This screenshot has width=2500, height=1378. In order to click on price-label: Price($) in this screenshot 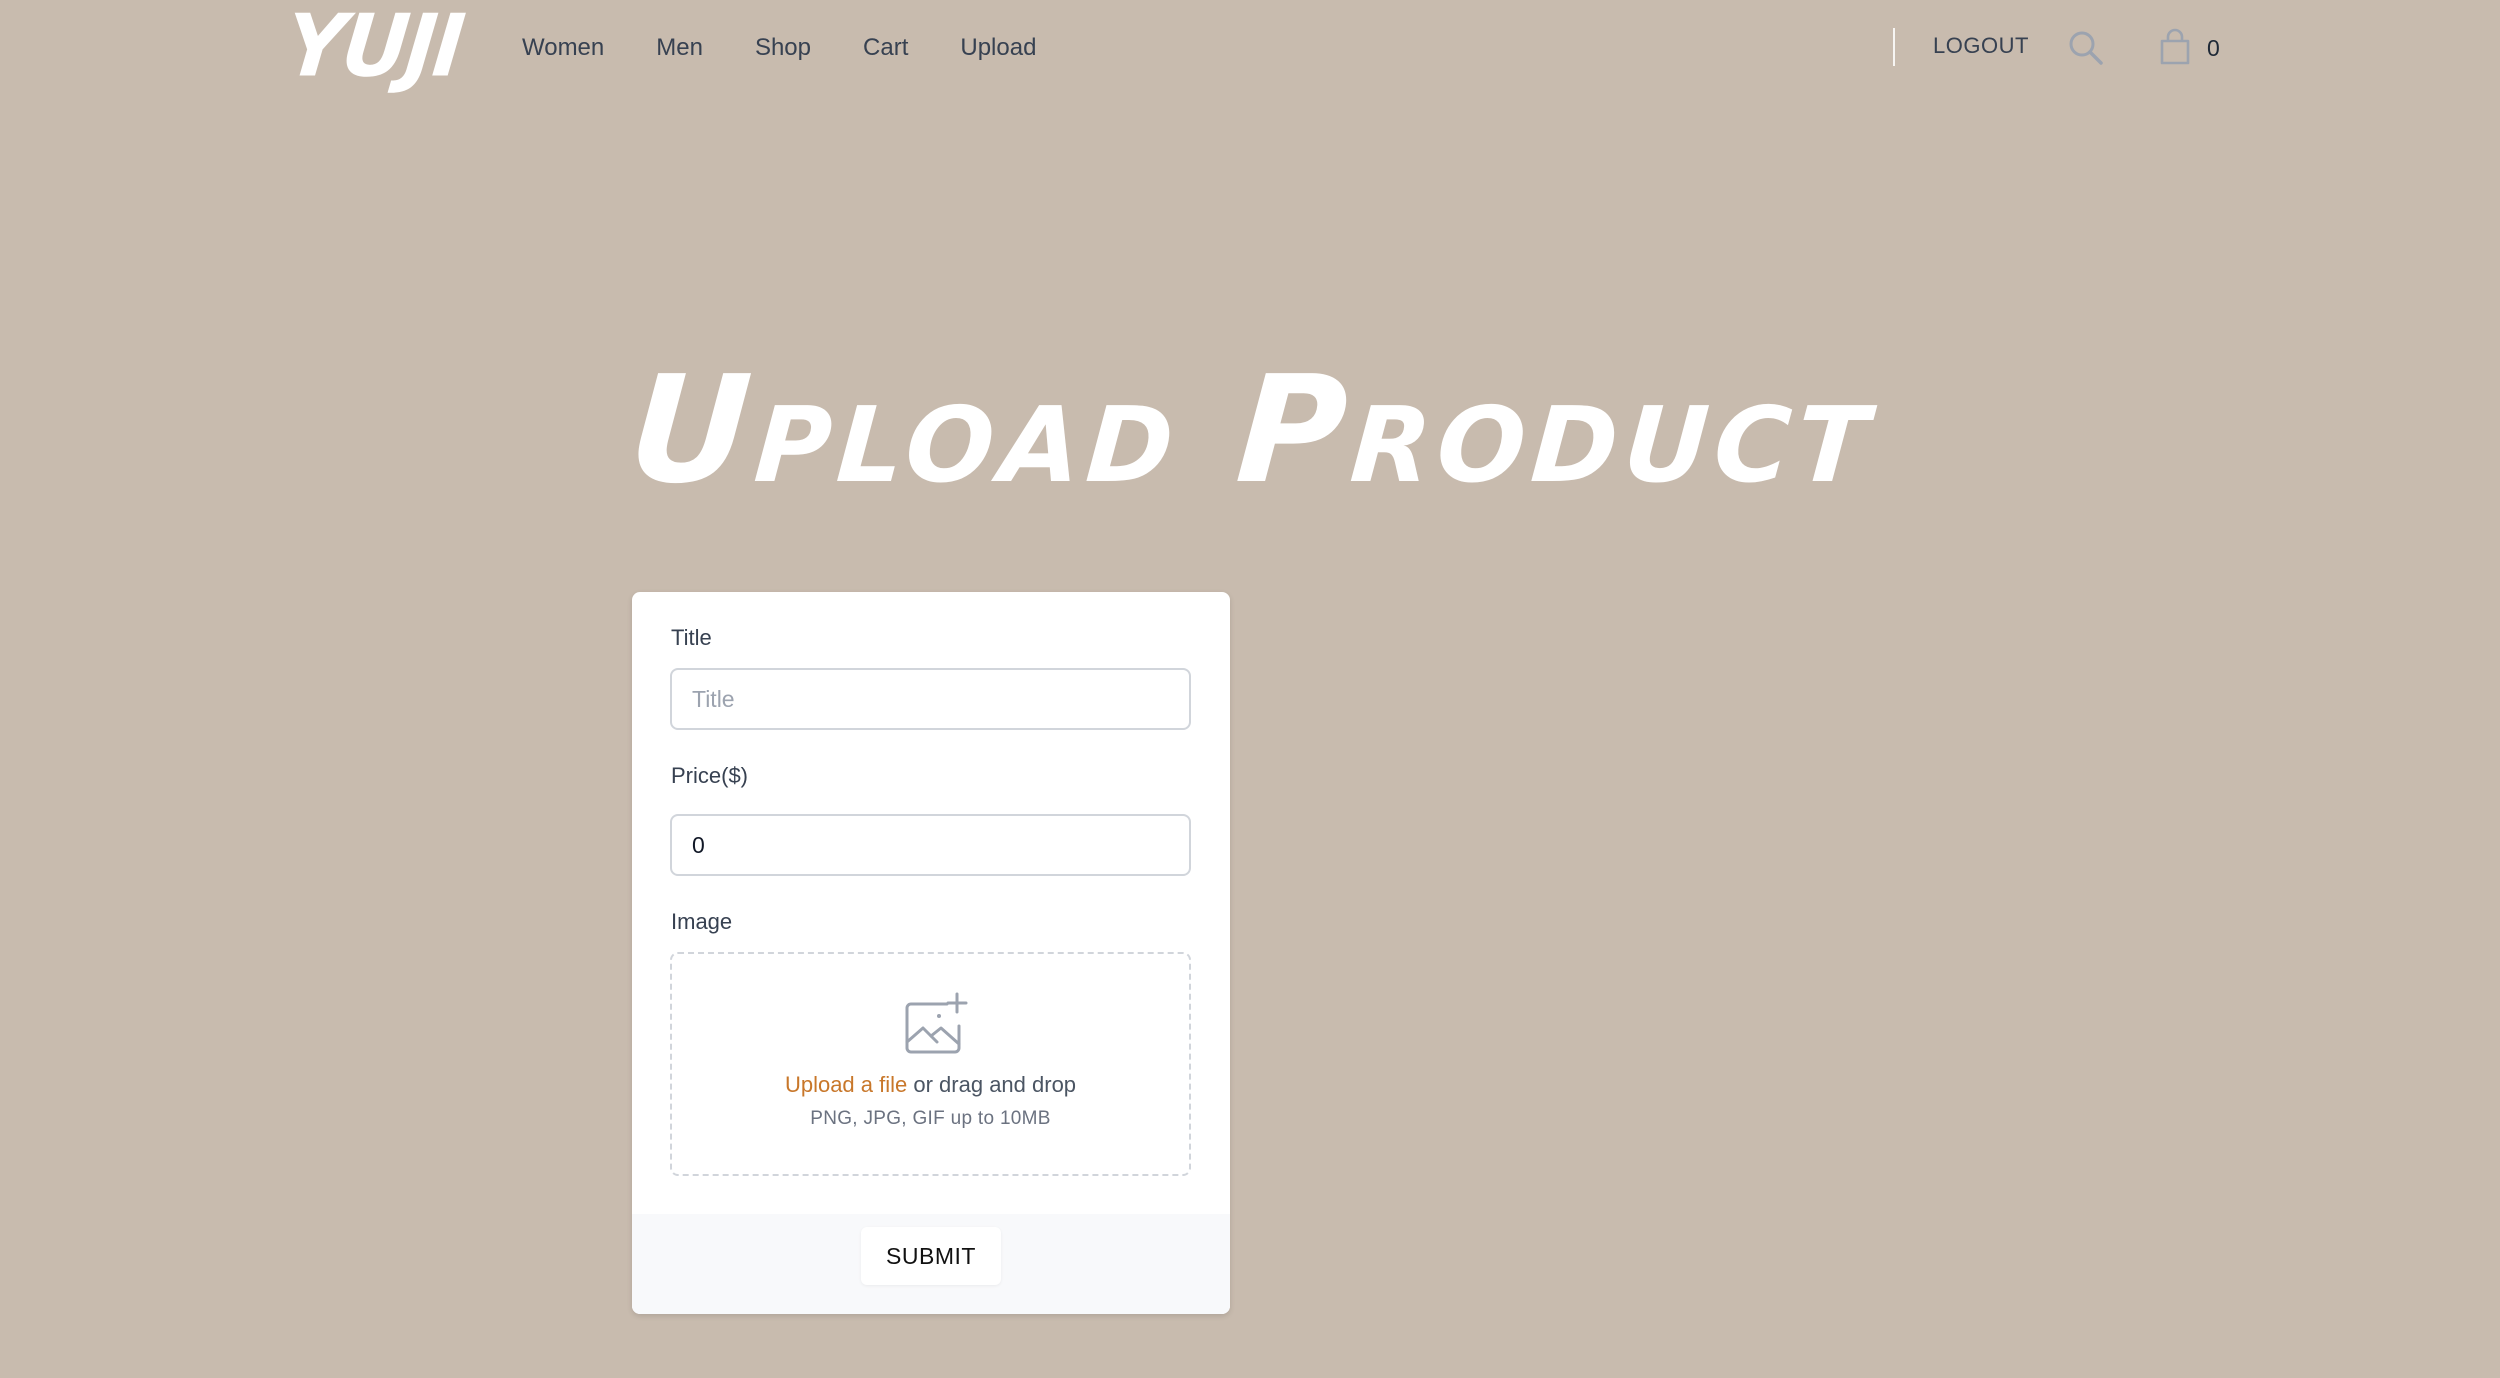, I will do `click(710, 775)`.